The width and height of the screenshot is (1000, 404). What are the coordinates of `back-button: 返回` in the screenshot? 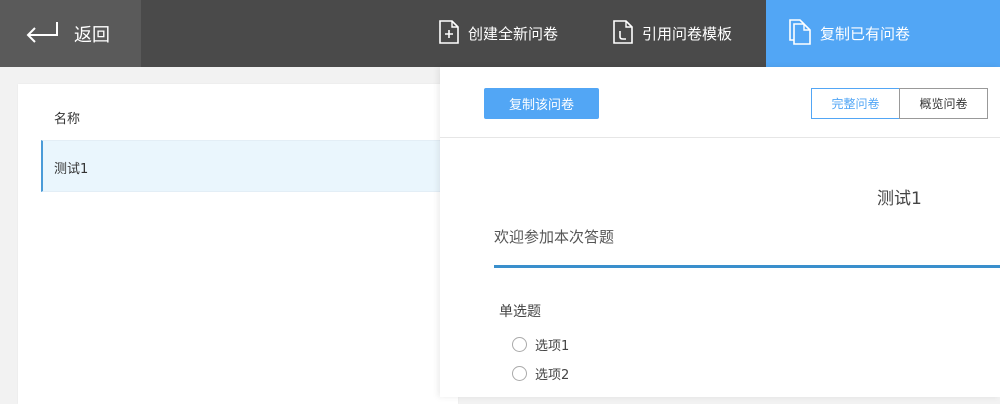 It's located at (70, 33).